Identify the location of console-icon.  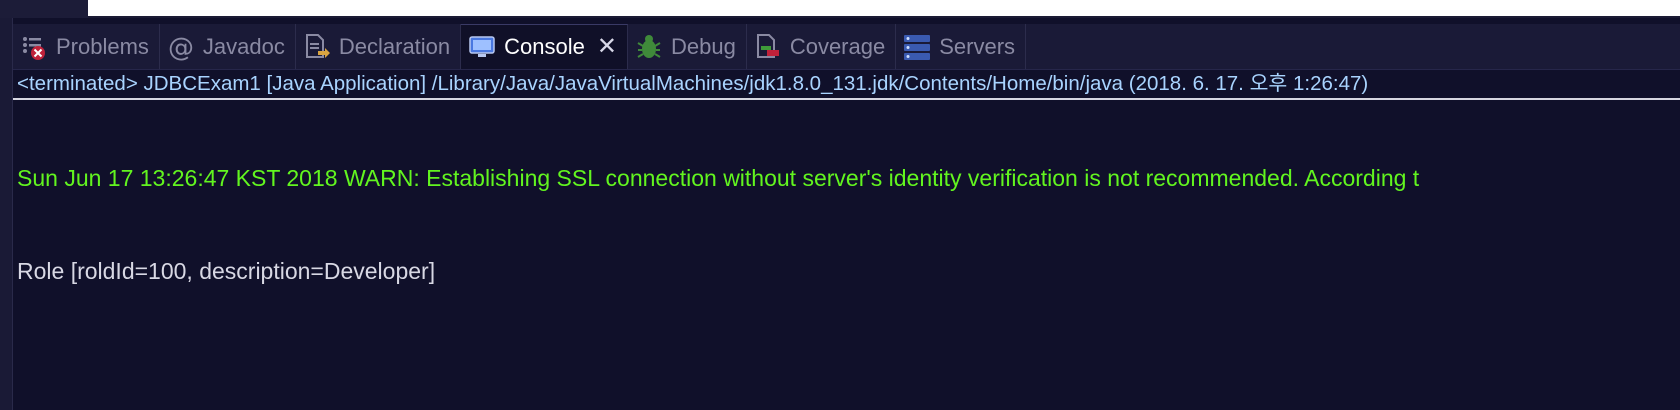
(482, 47).